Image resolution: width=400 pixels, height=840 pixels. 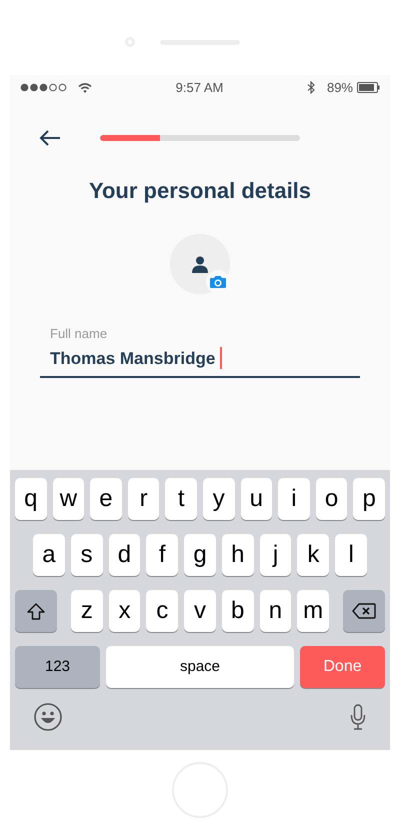 I want to click on letter-key: v, so click(x=200, y=611).